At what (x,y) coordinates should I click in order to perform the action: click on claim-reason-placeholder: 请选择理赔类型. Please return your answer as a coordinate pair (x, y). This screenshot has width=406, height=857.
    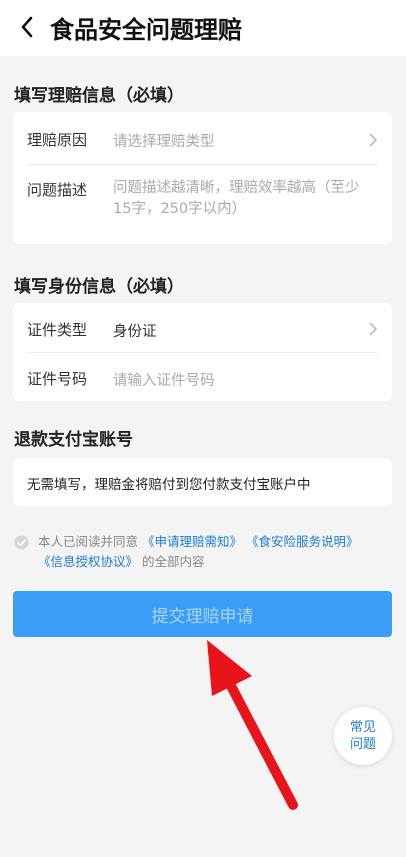
    Looking at the image, I should click on (164, 142).